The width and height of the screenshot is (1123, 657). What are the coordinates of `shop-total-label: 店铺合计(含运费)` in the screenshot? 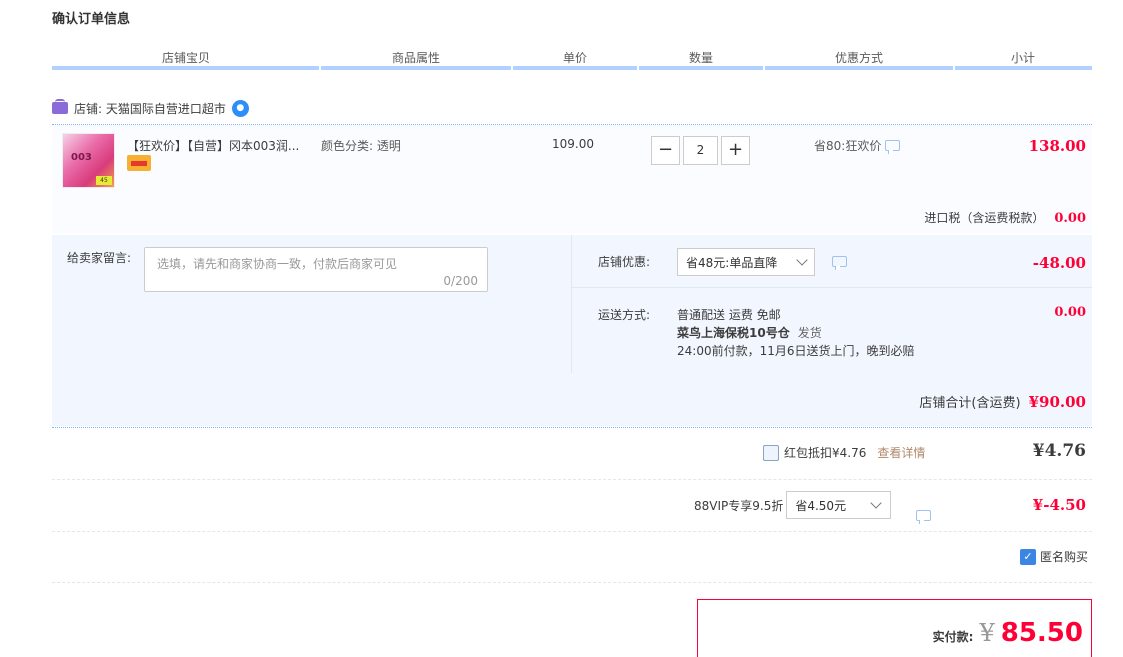 It's located at (970, 403).